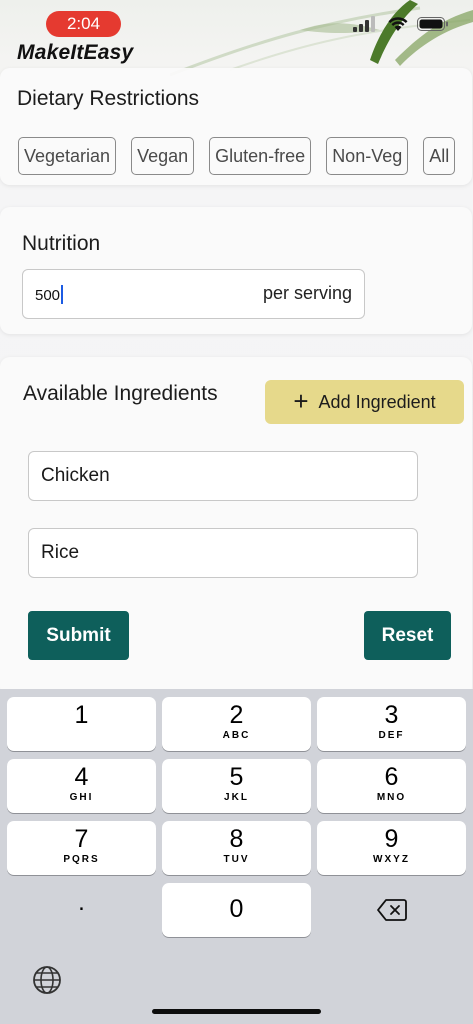 The width and height of the screenshot is (473, 1024). I want to click on app-title: MakeItEasy, so click(75, 52).